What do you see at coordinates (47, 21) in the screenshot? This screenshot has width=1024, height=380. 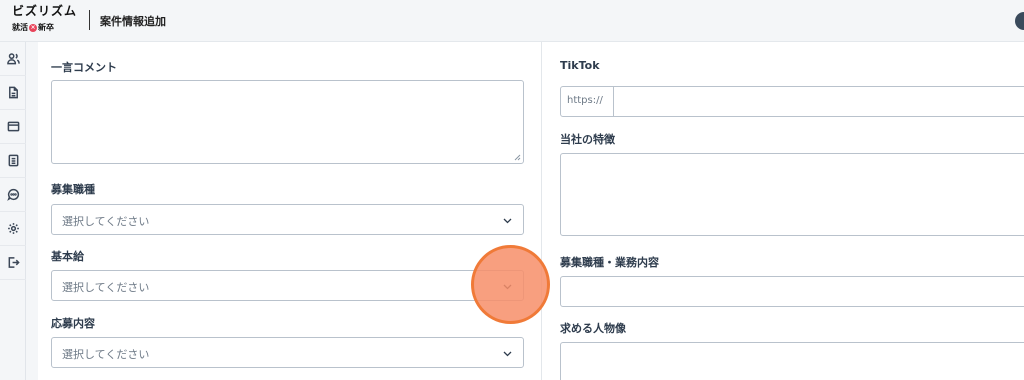 I see `app-logo: ビズリズム 就活 × 新卒` at bounding box center [47, 21].